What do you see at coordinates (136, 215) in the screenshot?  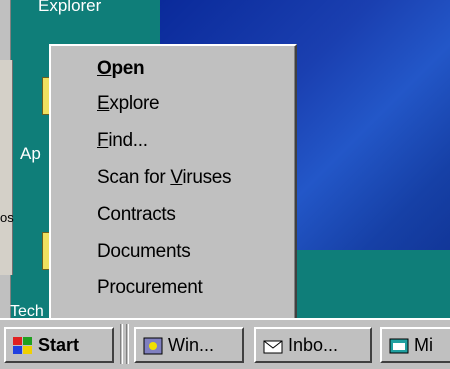 I see `menu-item-contracts: Contracts` at bounding box center [136, 215].